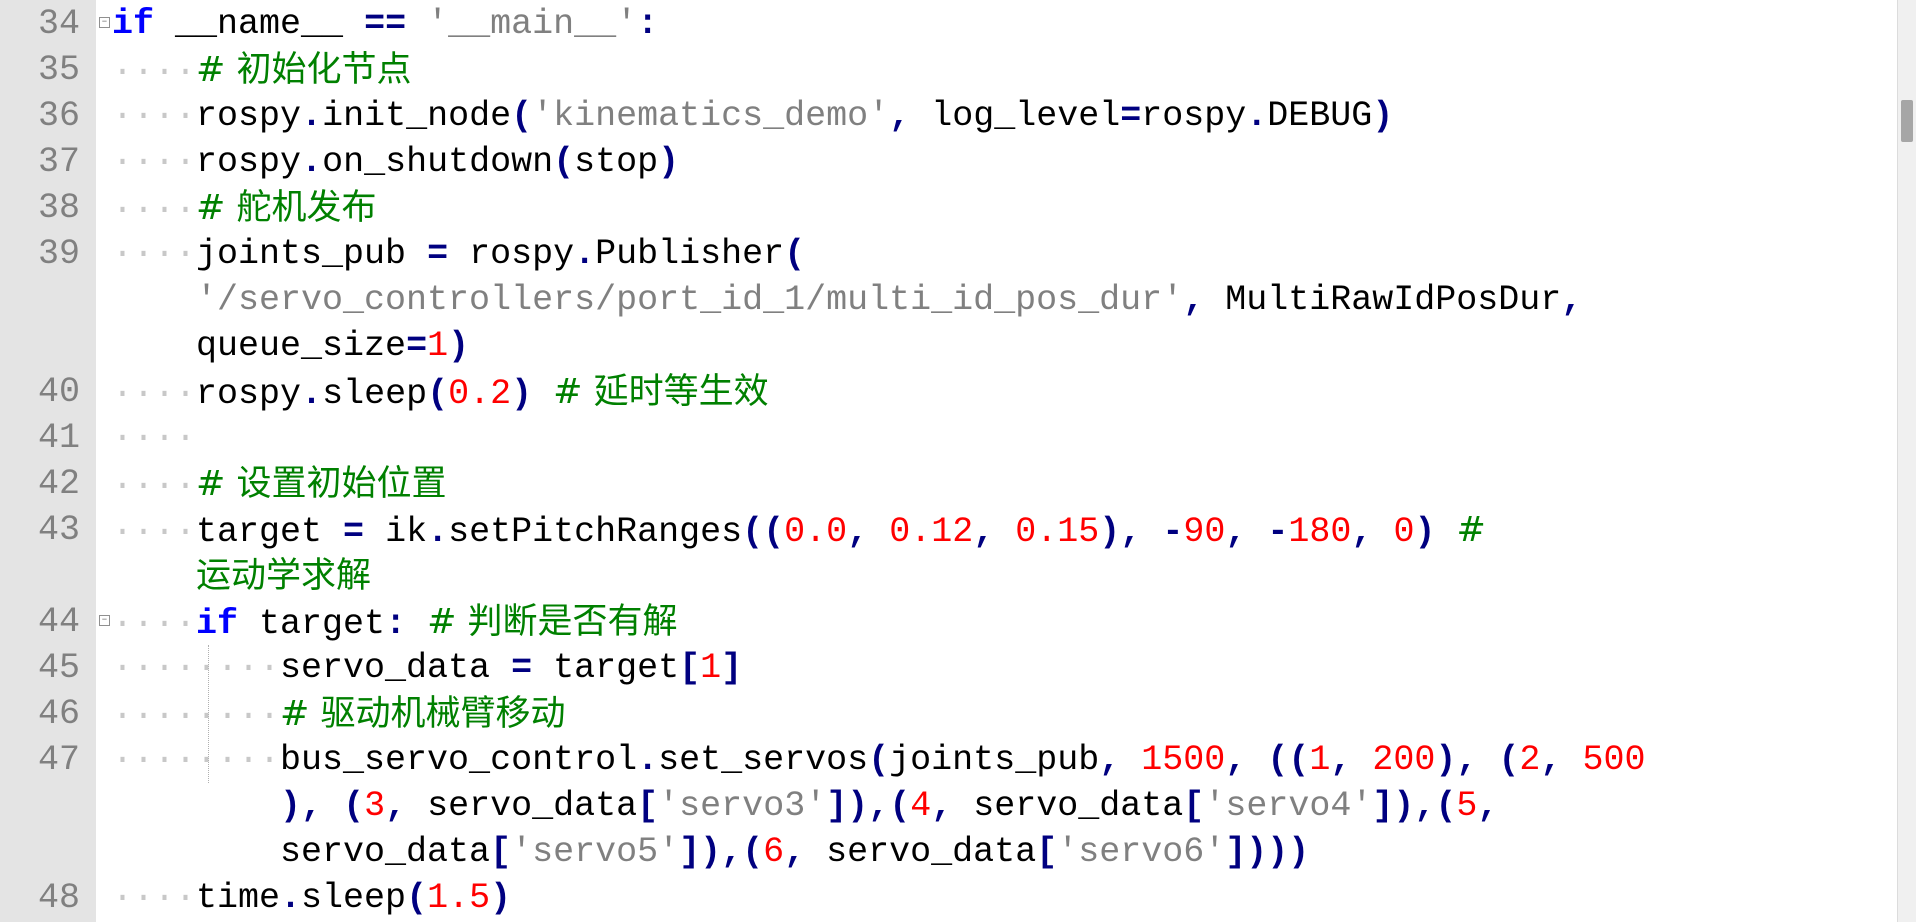 This screenshot has width=1916, height=922. I want to click on code-line: 34 − if __name__ == '__main__':, so click(940, 24).